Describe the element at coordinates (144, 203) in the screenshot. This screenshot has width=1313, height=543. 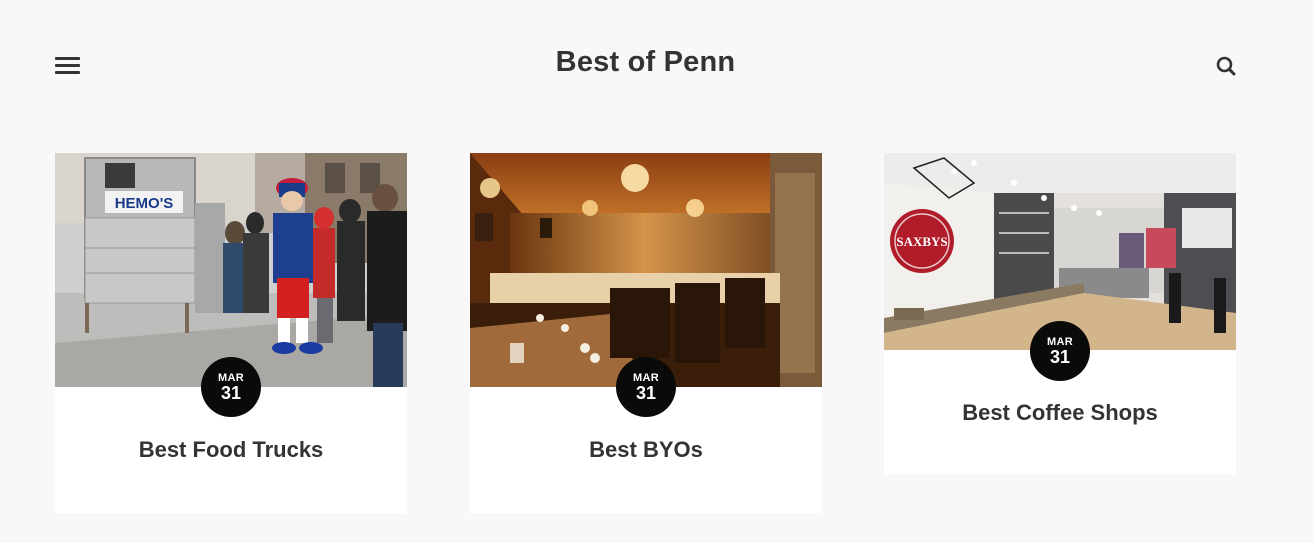
I see `truck-sign-text: HEMO'S` at that location.